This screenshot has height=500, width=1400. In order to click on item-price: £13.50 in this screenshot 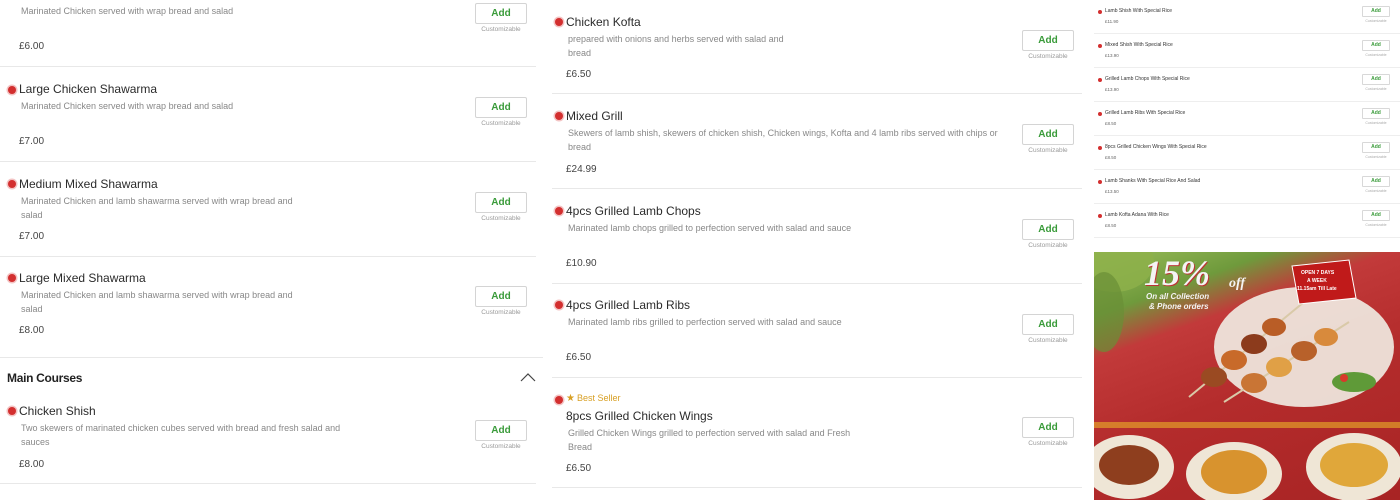, I will do `click(1112, 191)`.